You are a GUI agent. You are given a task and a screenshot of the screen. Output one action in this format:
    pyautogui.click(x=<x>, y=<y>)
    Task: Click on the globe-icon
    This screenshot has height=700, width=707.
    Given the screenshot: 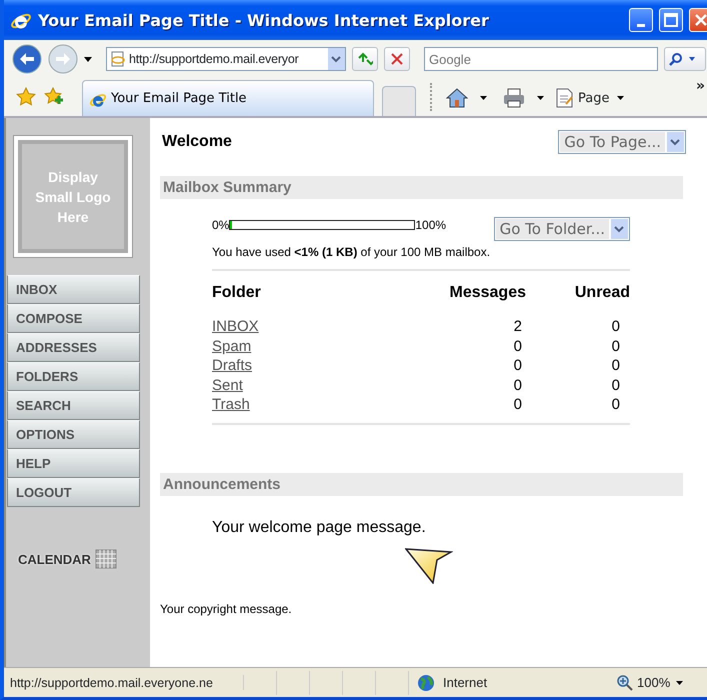 What is the action you would take?
    pyautogui.click(x=426, y=683)
    